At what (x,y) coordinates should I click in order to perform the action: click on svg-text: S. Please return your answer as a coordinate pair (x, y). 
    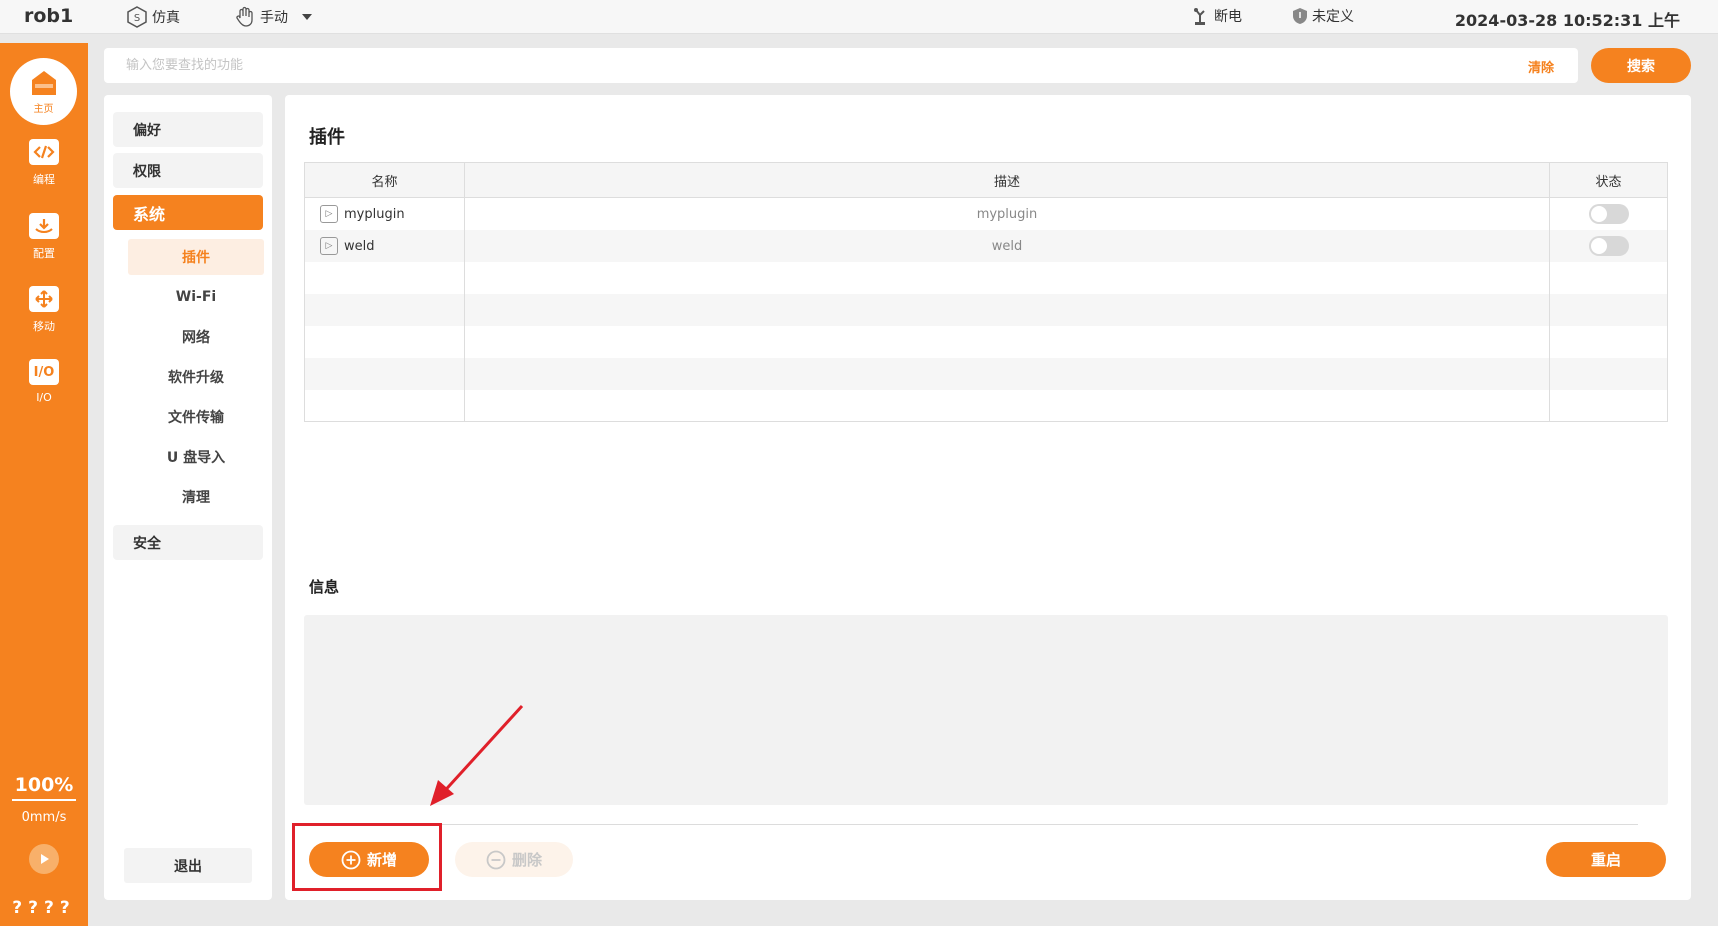
    Looking at the image, I should click on (137, 18).